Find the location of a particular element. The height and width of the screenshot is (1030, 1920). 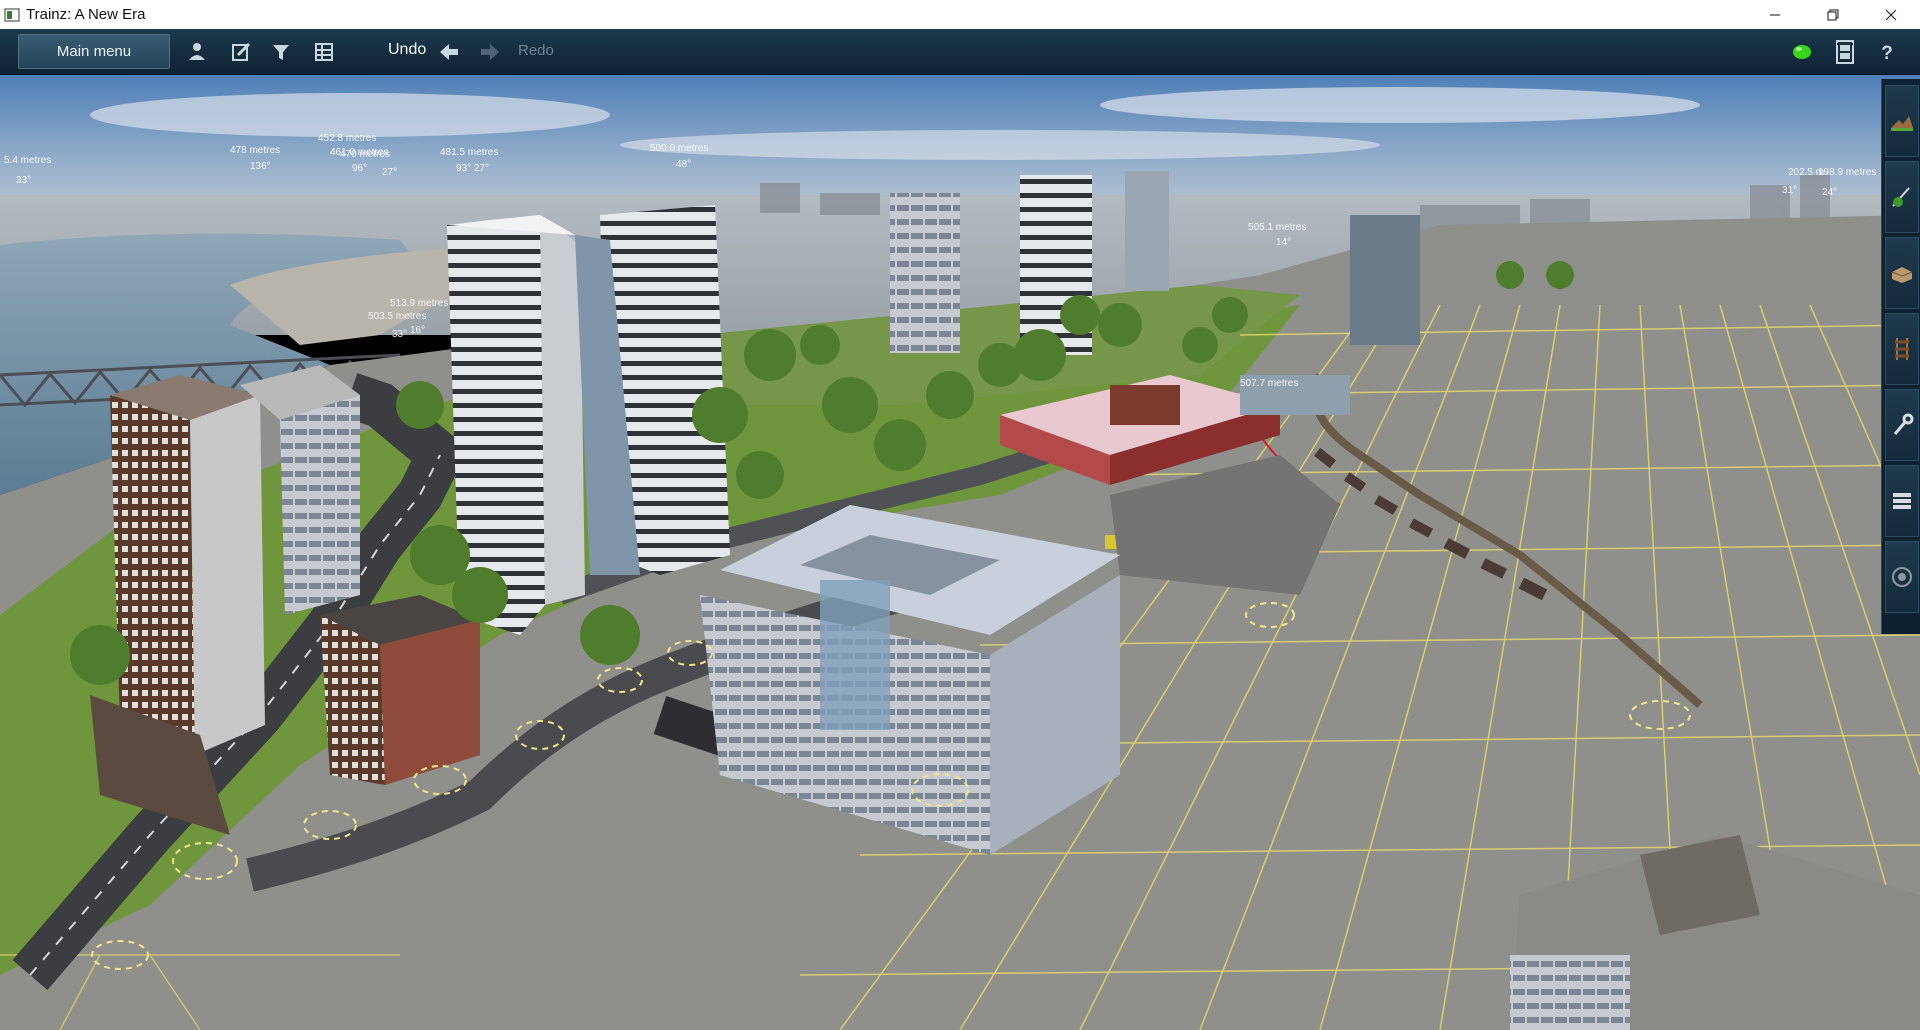

status-indicator is located at coordinates (1802, 52).